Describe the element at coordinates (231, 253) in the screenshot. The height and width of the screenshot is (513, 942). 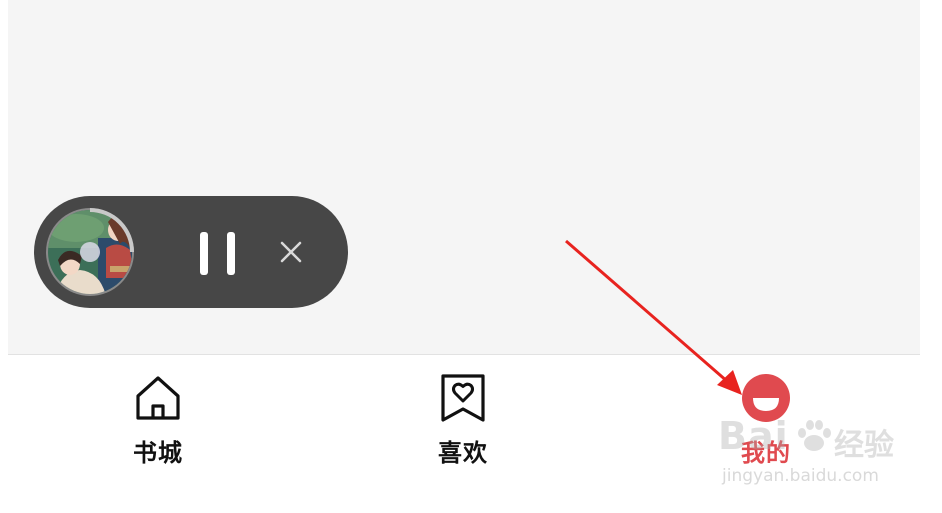
I see `pause-icon-bar` at that location.